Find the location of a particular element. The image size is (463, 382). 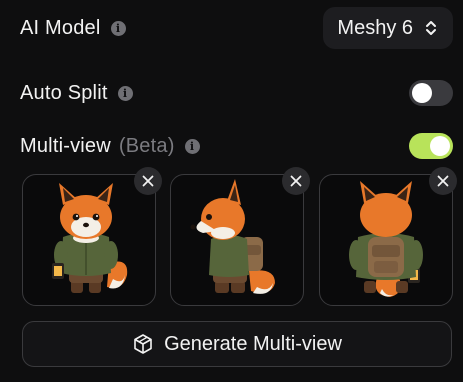

auto-split-toggle is located at coordinates (431, 93).